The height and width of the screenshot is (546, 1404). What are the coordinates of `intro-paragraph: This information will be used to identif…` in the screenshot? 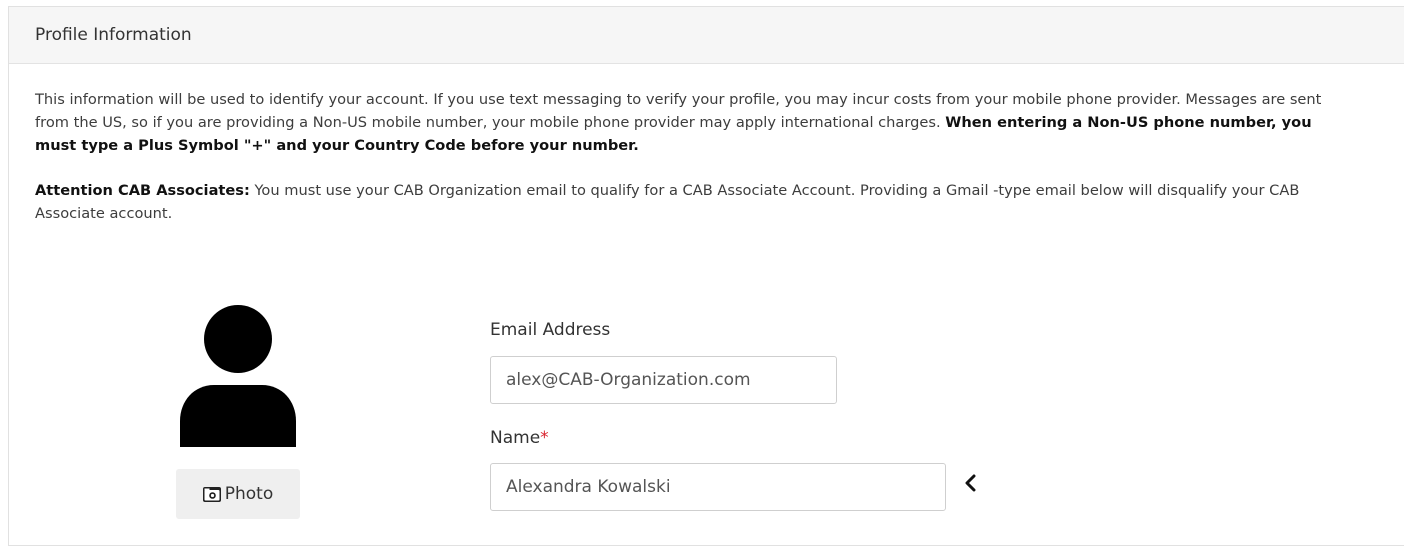 It's located at (686, 122).